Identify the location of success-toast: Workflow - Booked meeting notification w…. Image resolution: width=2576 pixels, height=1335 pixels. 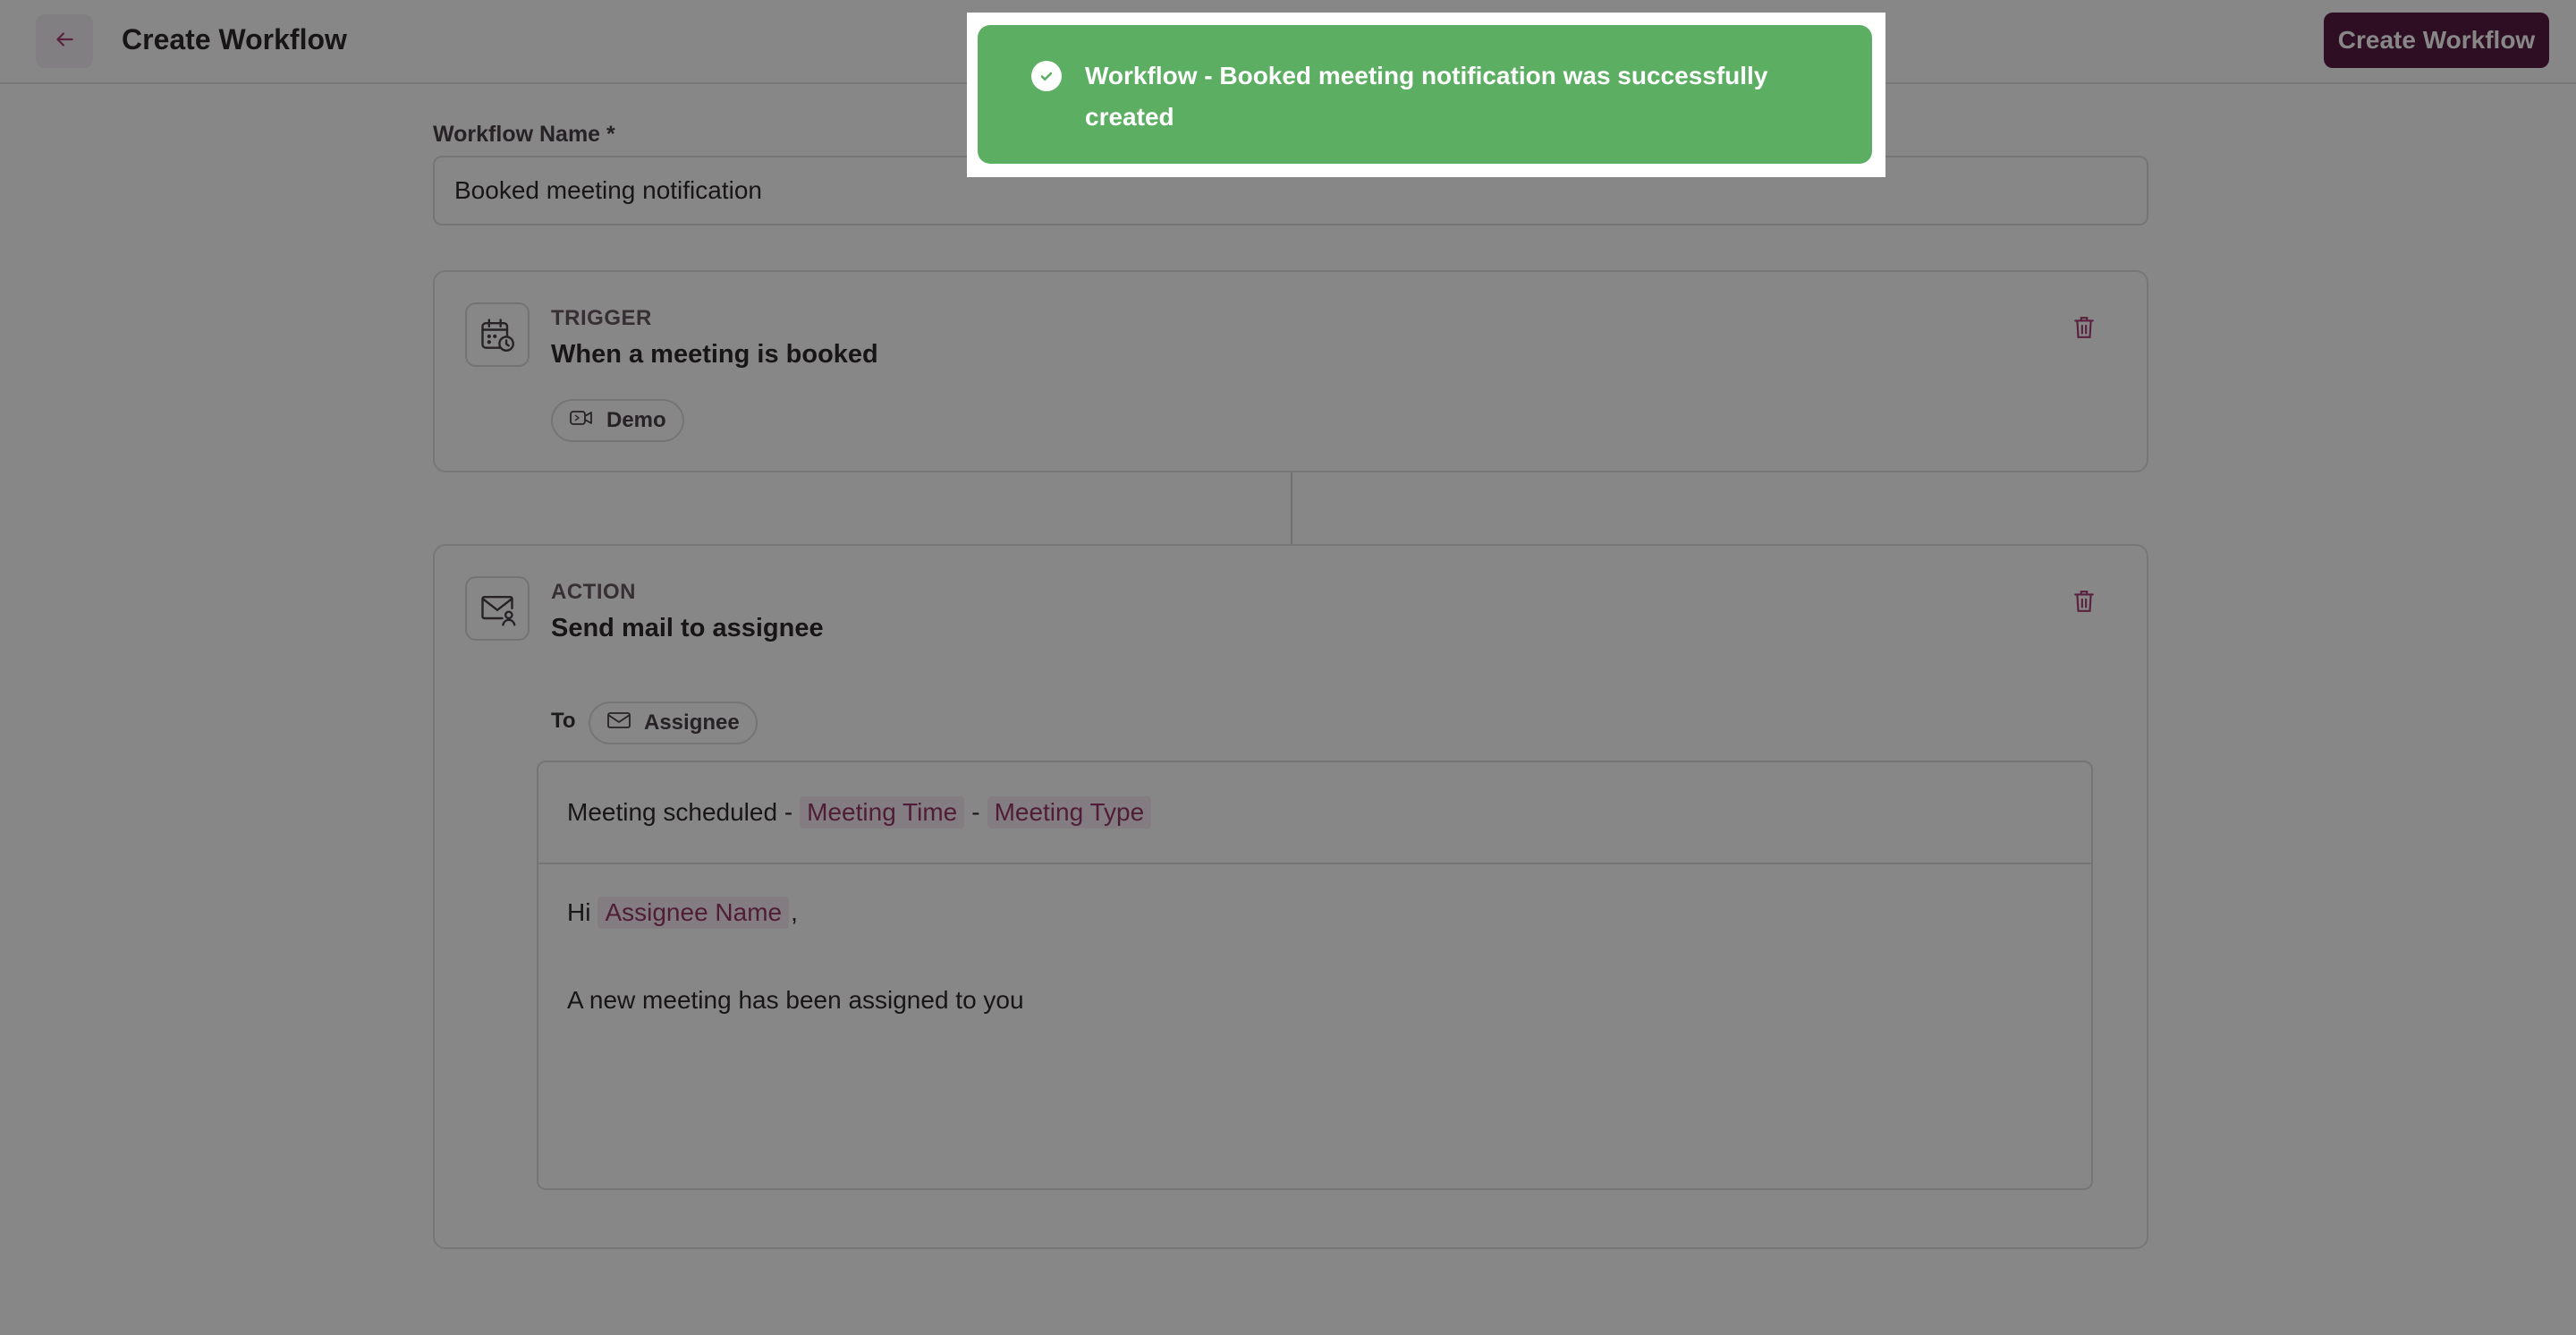
(1425, 94).